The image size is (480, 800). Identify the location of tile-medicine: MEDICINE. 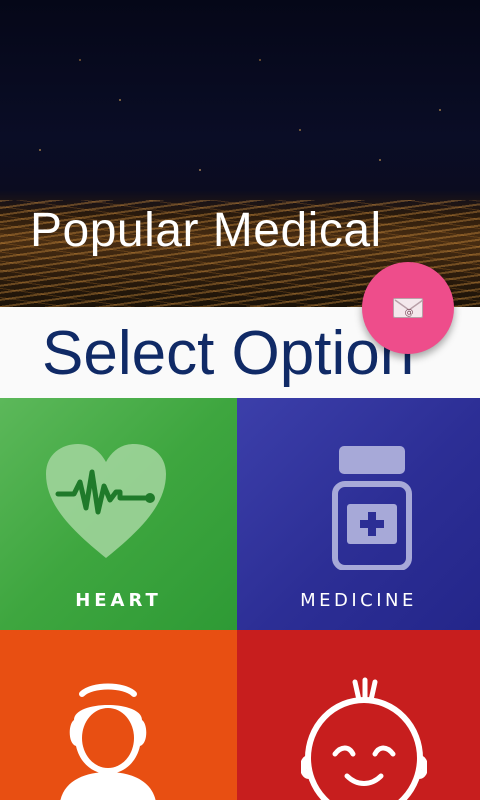
(358, 514).